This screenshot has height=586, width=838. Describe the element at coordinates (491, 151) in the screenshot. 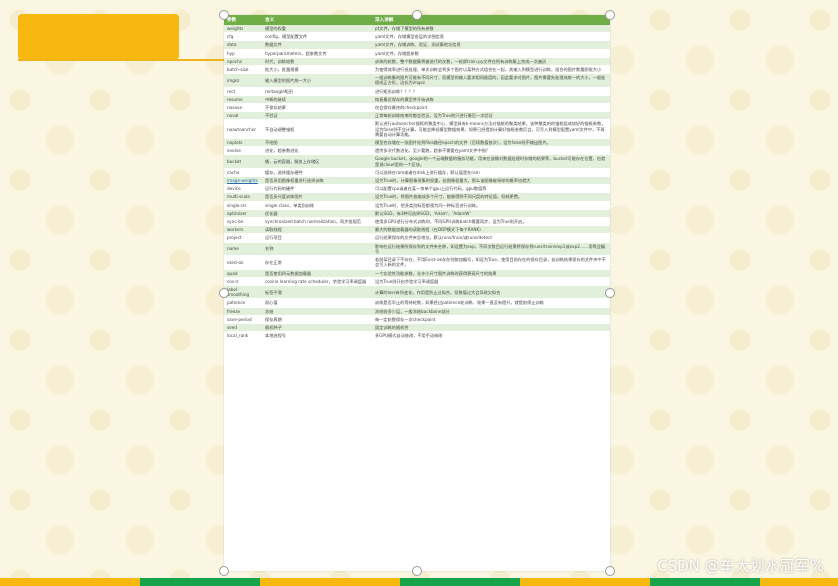

I see `cell-explanation: 遗传多次代数进化，至少要跑，超参不需要在yaml文件中指？` at that location.